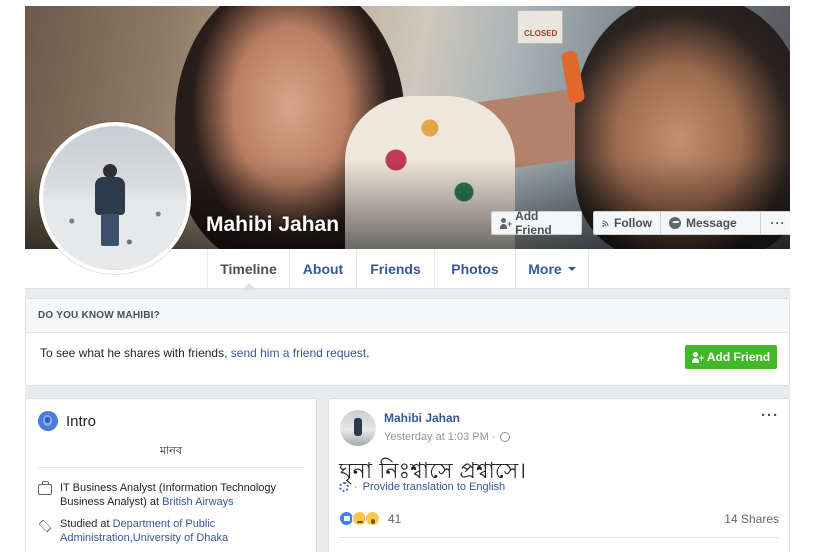 This screenshot has width=822, height=552. What do you see at coordinates (272, 225) in the screenshot?
I see `profile-name: Mahibi Jahan` at bounding box center [272, 225].